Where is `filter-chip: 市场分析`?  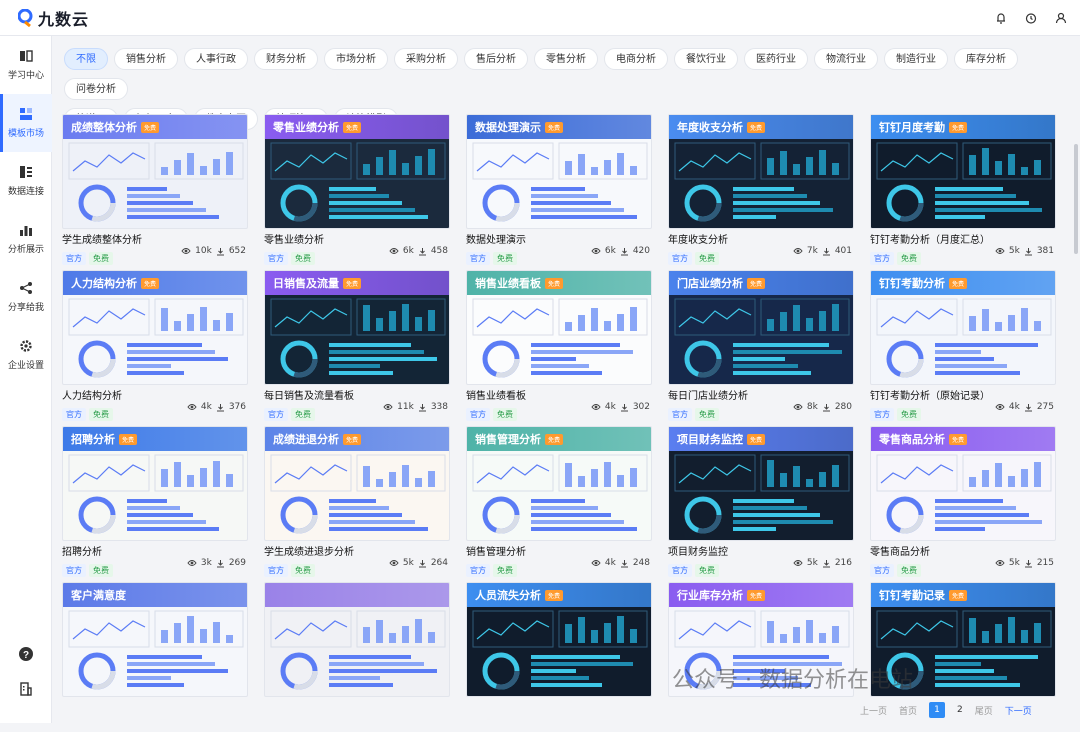 filter-chip: 市场分析 is located at coordinates (356, 59).